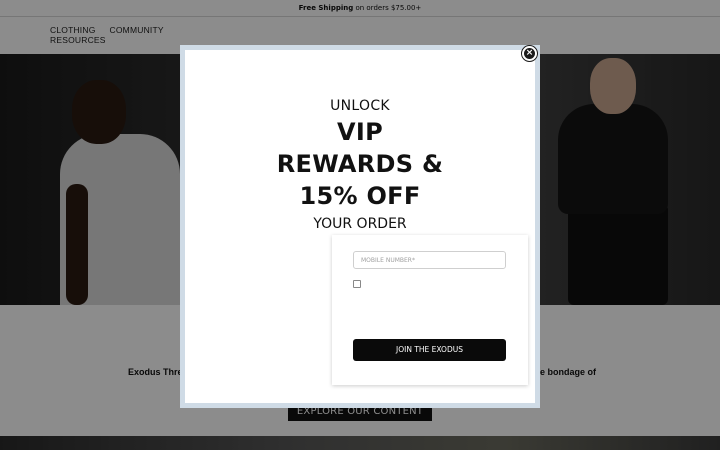  What do you see at coordinates (529, 53) in the screenshot?
I see `close-icon: ×` at bounding box center [529, 53].